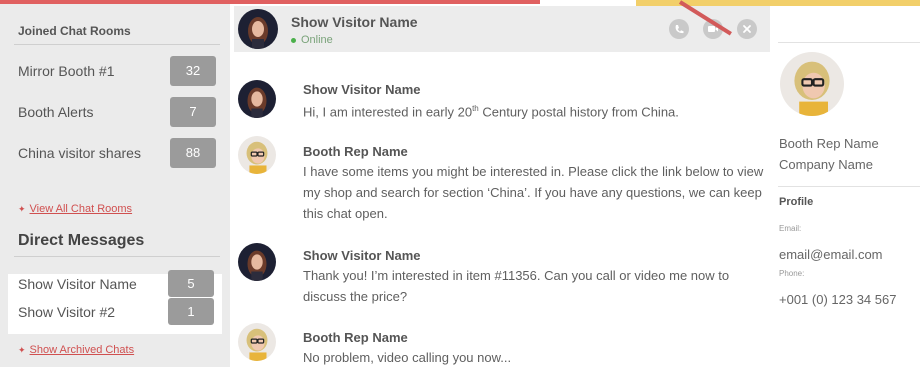  What do you see at coordinates (74, 31) in the screenshot?
I see `joined-rooms-title: Joined Chat Rooms` at bounding box center [74, 31].